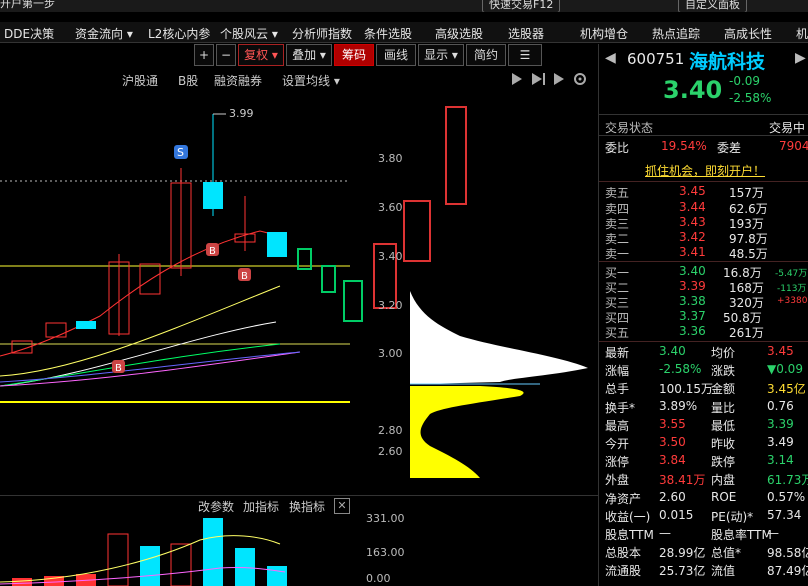 Image resolution: width=808 pixels, height=586 pixels. What do you see at coordinates (404, 6) in the screenshot?
I see `top-bar: 开户第一步 快速交易F12 自定义面板` at bounding box center [404, 6].